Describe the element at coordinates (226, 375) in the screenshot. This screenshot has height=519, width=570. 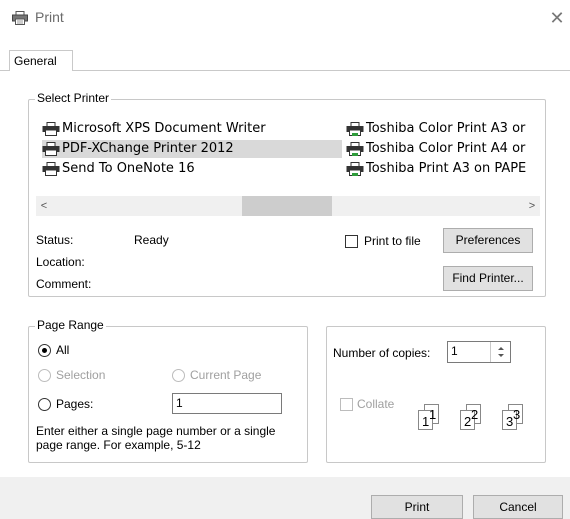
I see `current-page-label: Current Page` at that location.